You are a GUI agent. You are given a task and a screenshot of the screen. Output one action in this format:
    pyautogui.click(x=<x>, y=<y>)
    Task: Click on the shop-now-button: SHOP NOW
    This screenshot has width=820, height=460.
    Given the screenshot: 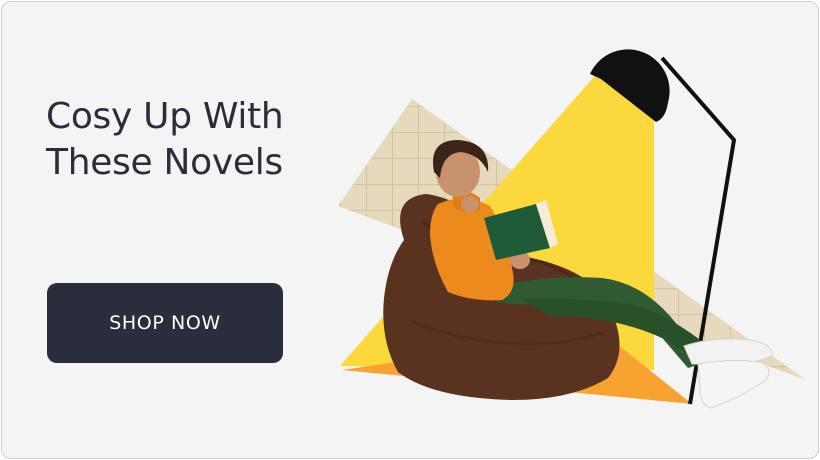 What is the action you would take?
    pyautogui.click(x=165, y=323)
    